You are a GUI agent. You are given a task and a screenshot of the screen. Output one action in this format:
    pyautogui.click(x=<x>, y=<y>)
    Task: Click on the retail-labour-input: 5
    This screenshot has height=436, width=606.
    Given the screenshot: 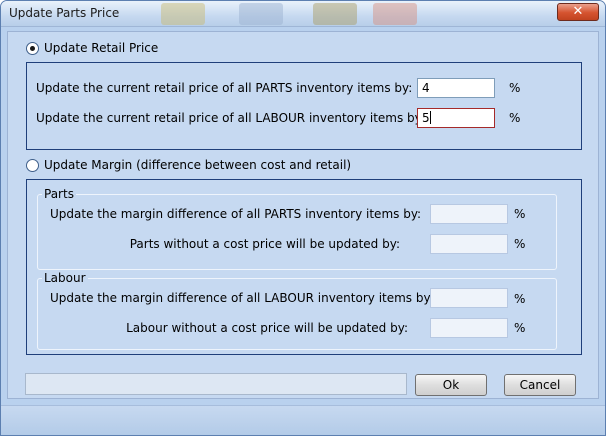 What is the action you would take?
    pyautogui.click(x=456, y=118)
    